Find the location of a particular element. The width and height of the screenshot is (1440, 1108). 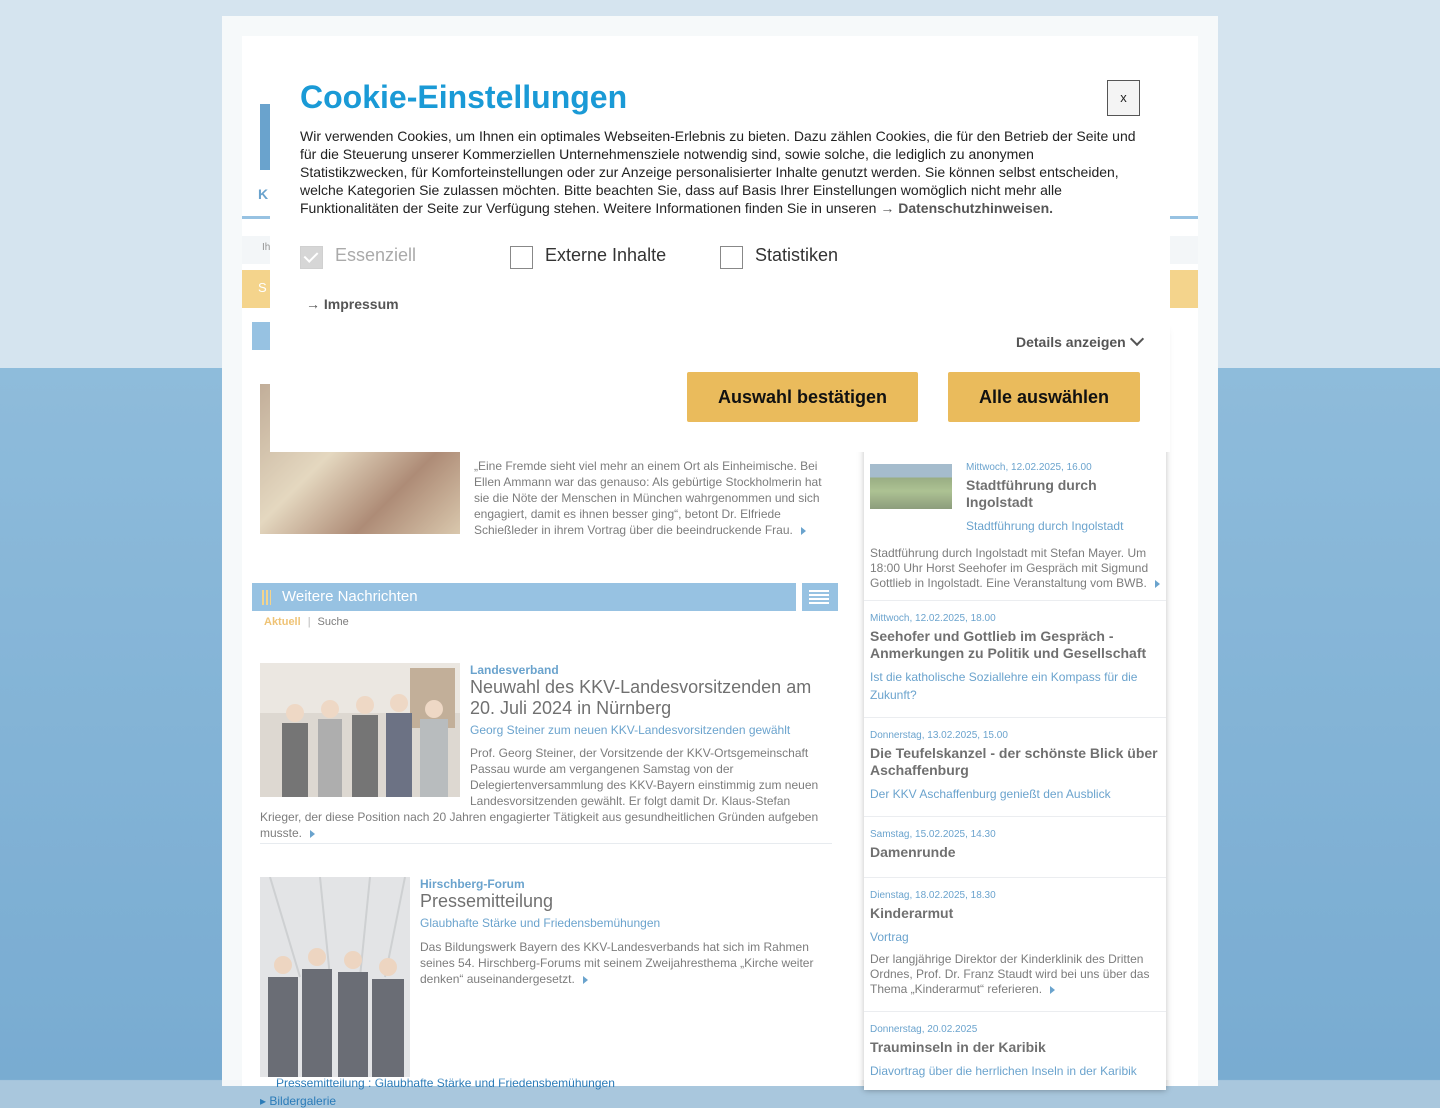

option-label: Statistiken is located at coordinates (796, 255).